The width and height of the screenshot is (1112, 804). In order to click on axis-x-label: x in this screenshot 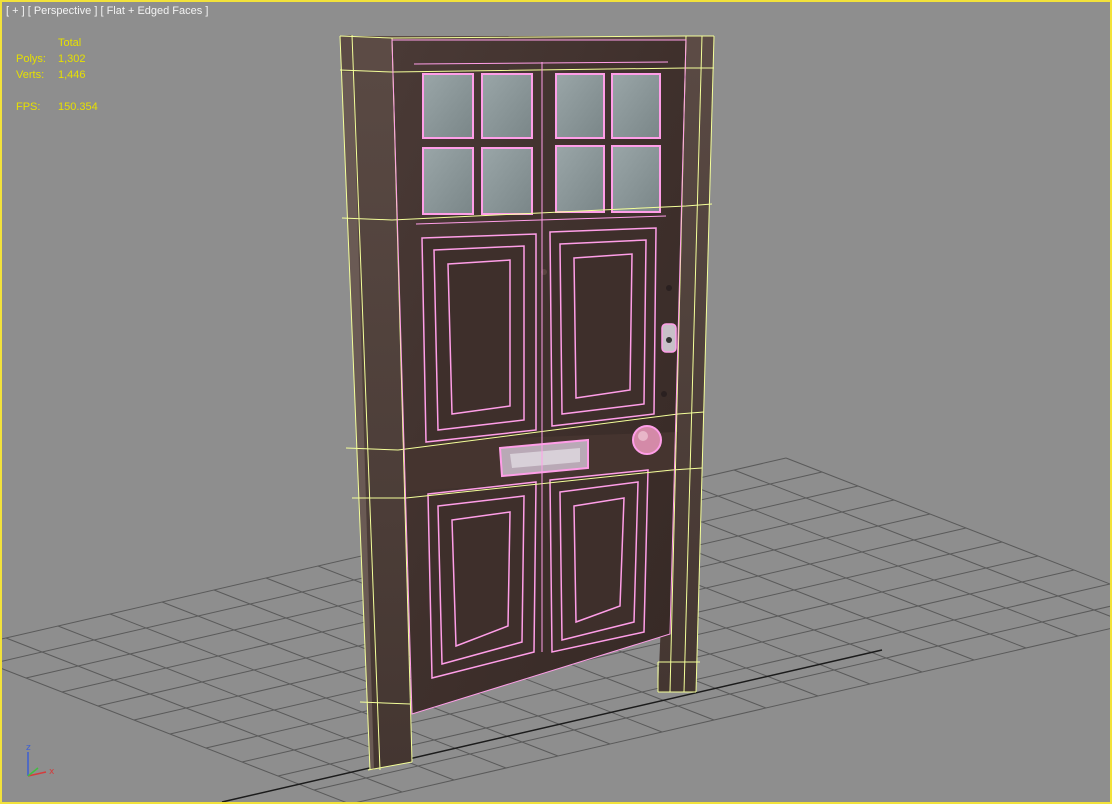, I will do `click(52, 772)`.